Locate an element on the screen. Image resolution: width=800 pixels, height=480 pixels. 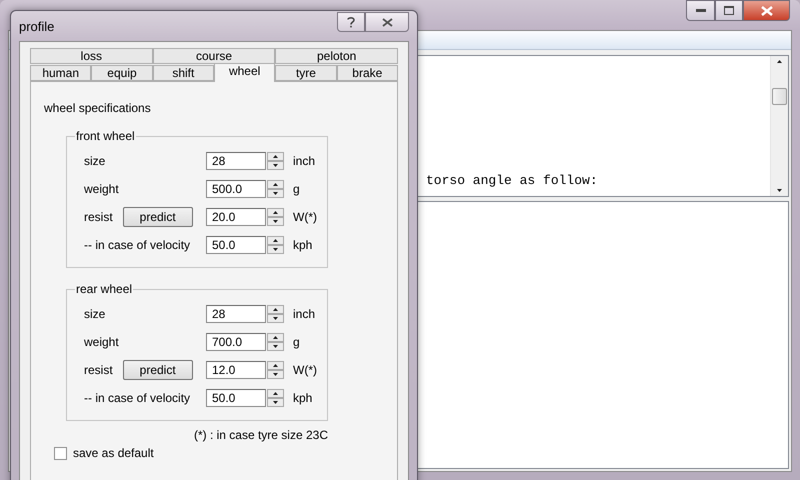
maximize-icon is located at coordinates (729, 10).